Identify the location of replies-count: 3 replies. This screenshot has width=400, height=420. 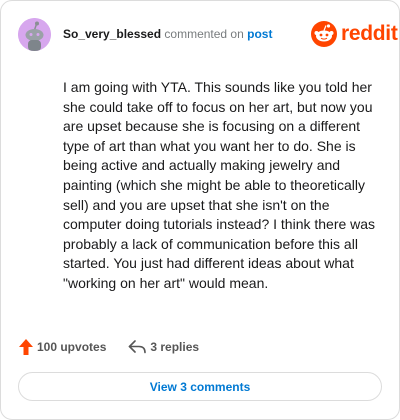
(175, 347).